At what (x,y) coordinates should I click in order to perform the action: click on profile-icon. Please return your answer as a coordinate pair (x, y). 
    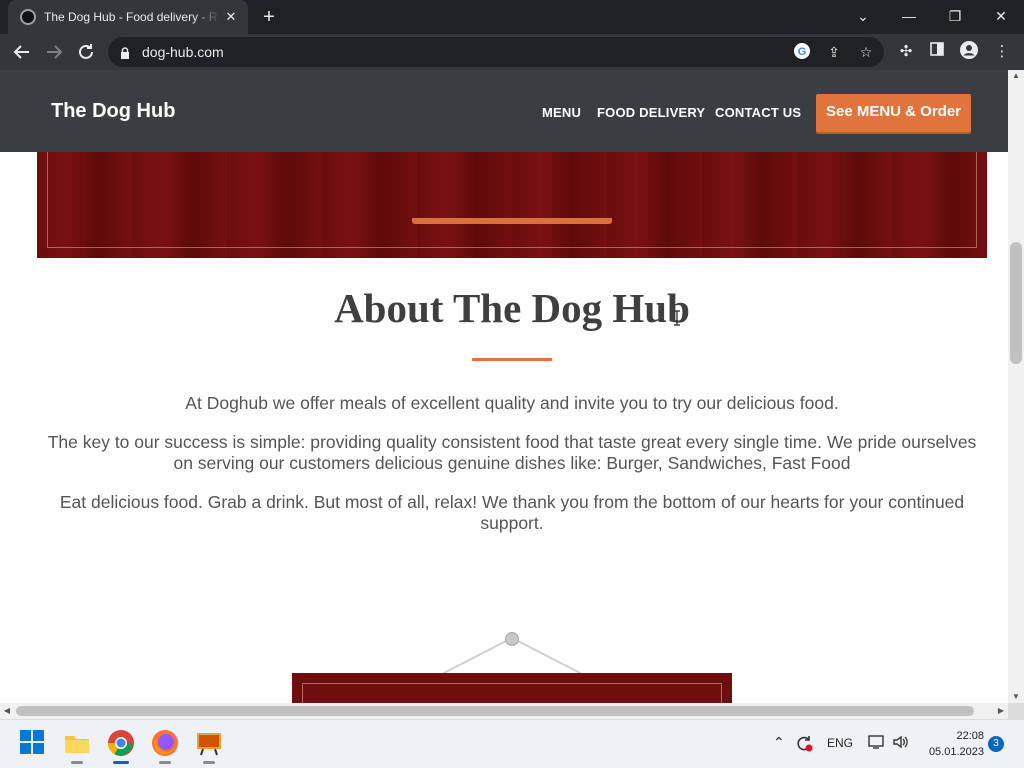
    Looking at the image, I should click on (969, 52).